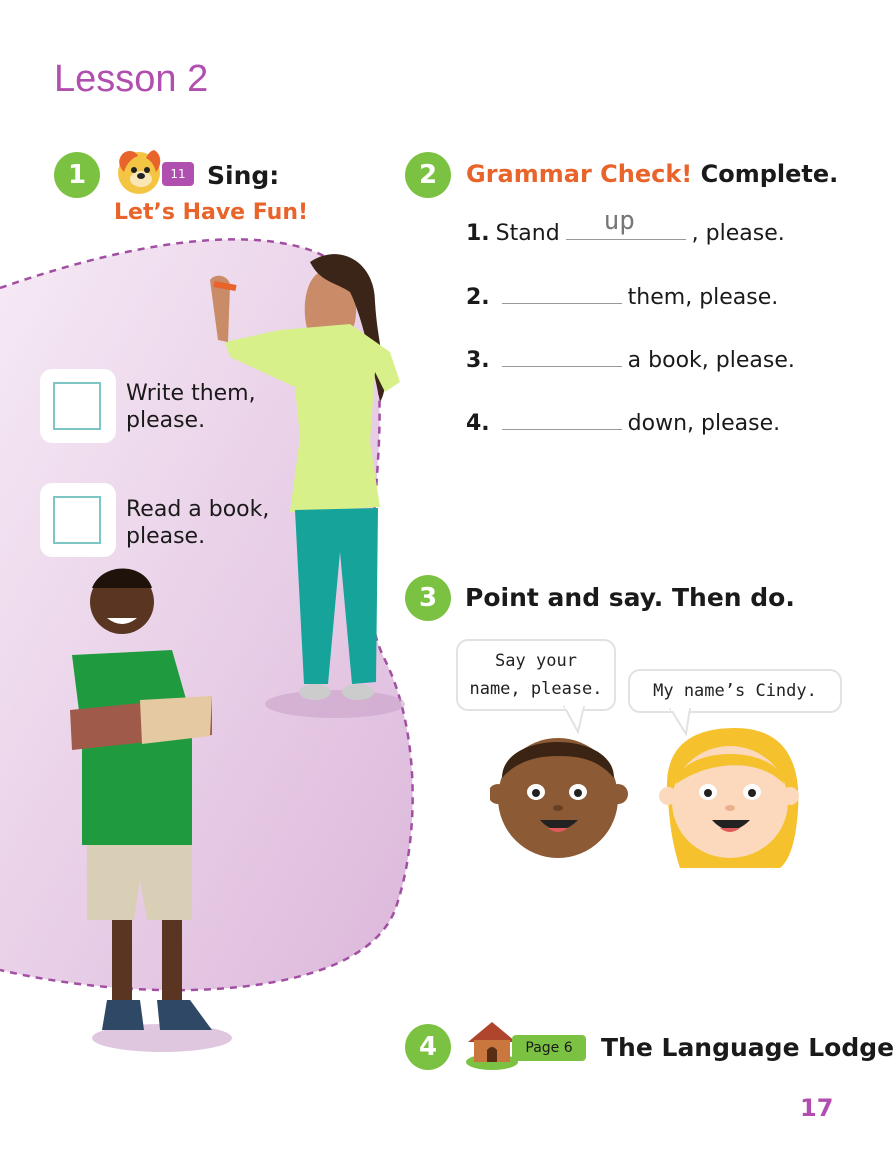 The width and height of the screenshot is (893, 1149). I want to click on activity-4-number: 4, so click(428, 1047).